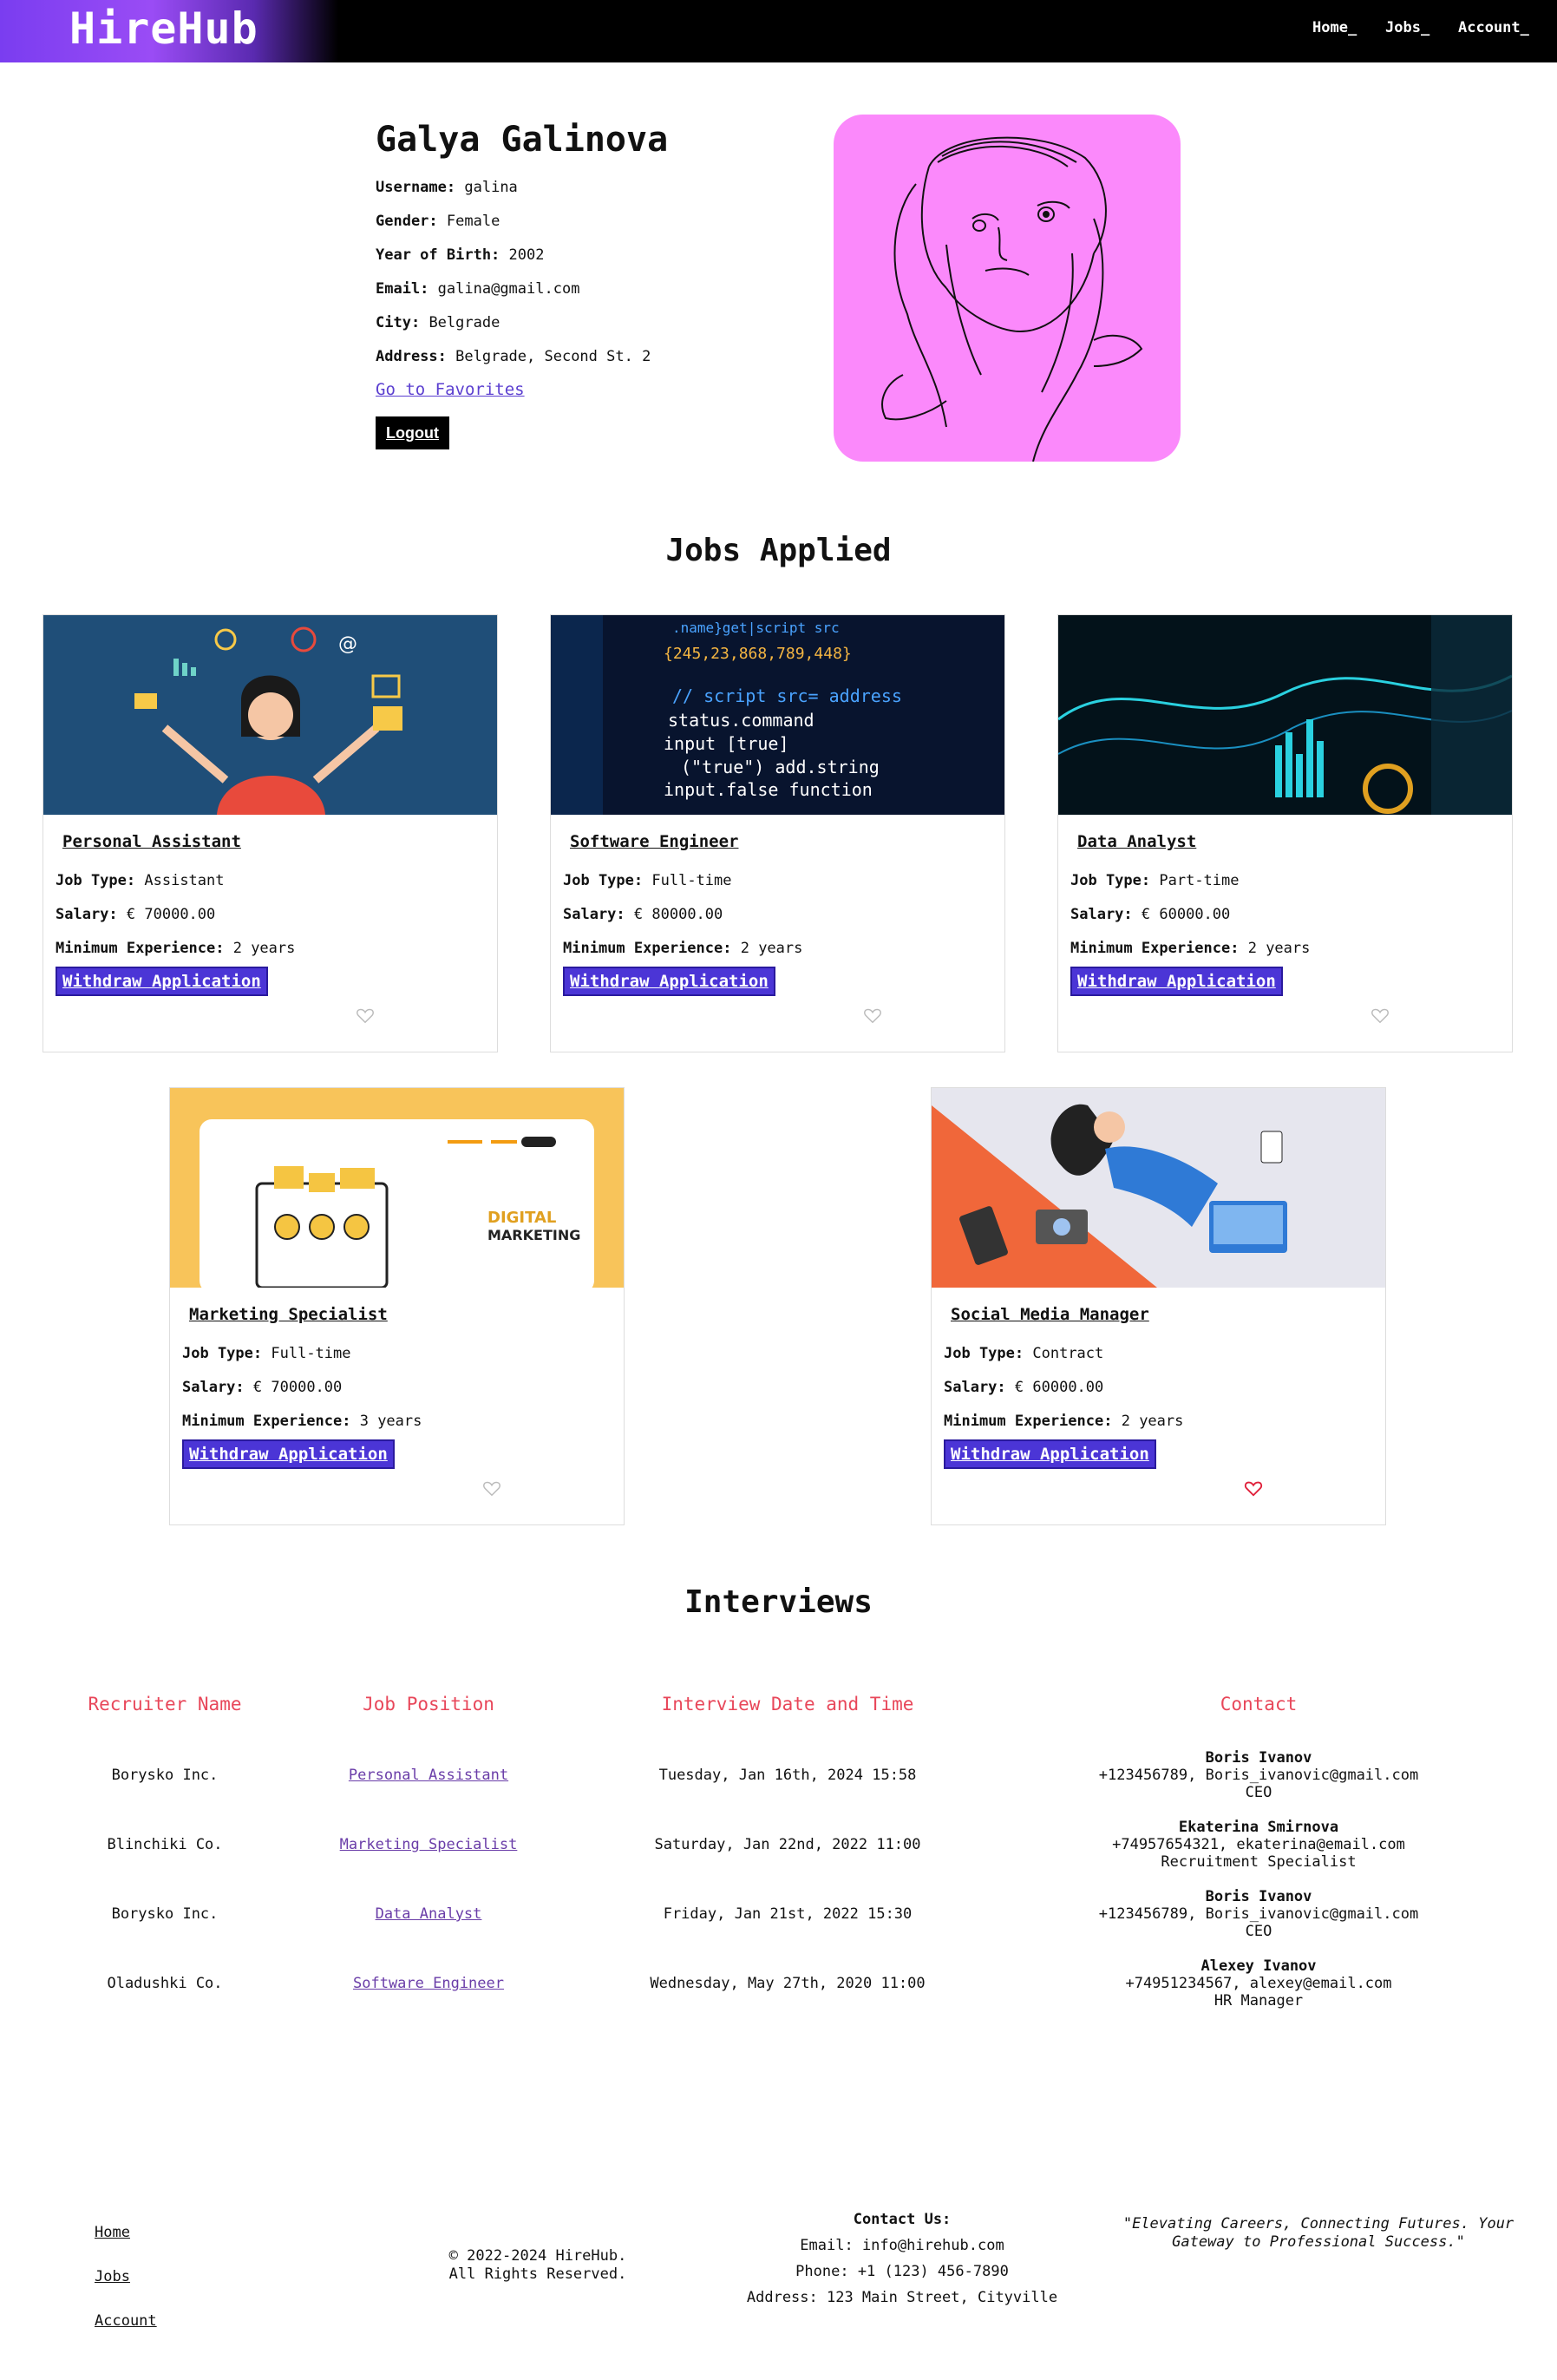  I want to click on salary-value: € 80000.00, so click(678, 914).